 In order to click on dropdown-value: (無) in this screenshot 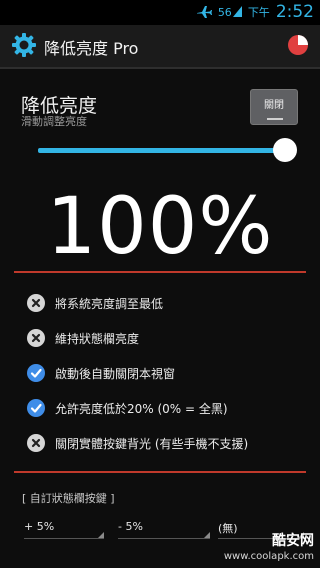, I will do `click(228, 528)`.